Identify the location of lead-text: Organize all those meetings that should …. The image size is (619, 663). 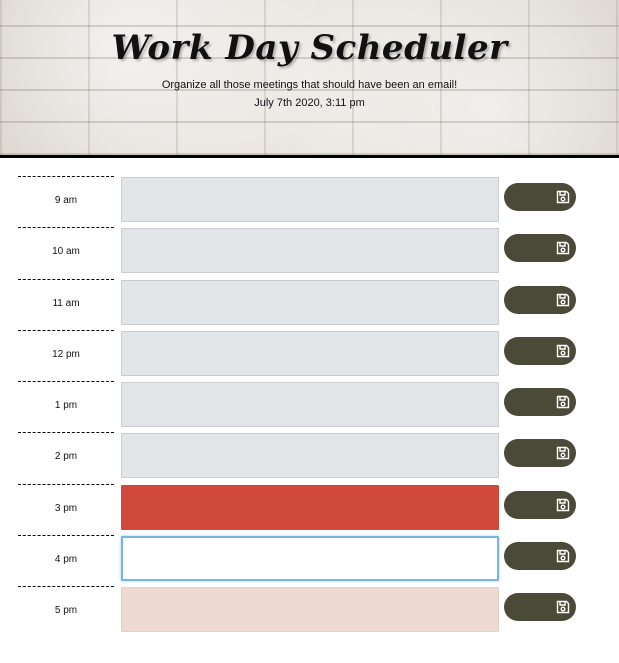
(309, 85).